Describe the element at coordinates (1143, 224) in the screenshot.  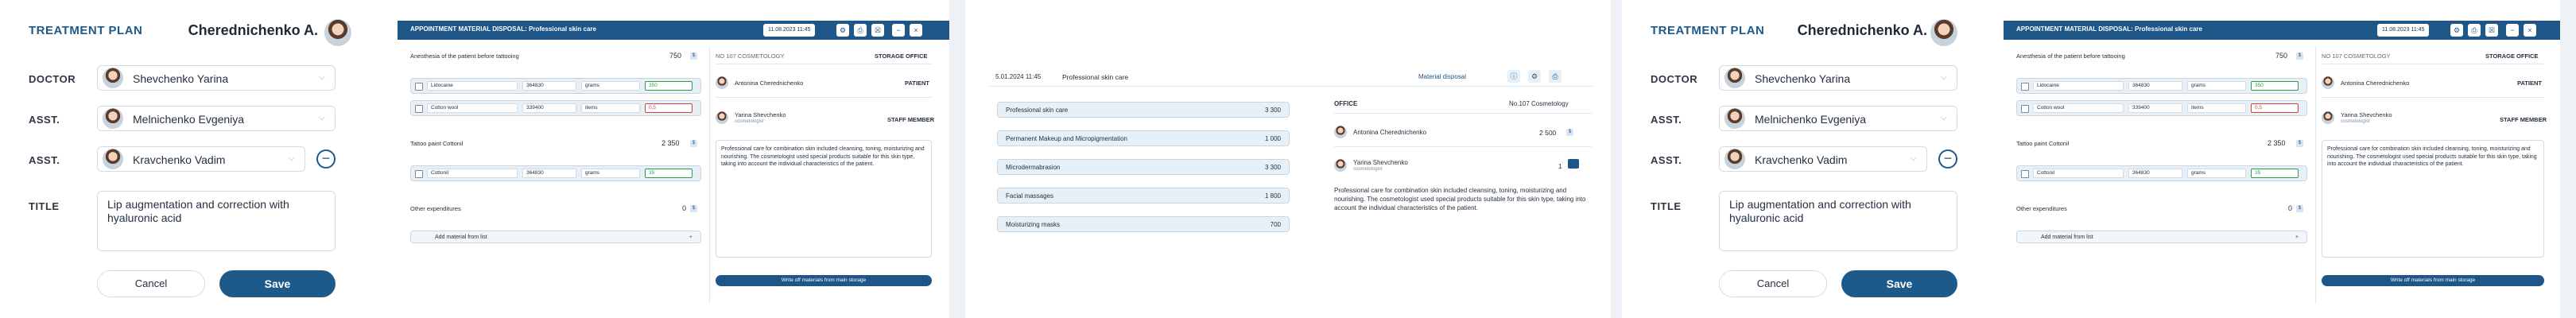
I see `service-item: Moisturizing masks 700` at that location.